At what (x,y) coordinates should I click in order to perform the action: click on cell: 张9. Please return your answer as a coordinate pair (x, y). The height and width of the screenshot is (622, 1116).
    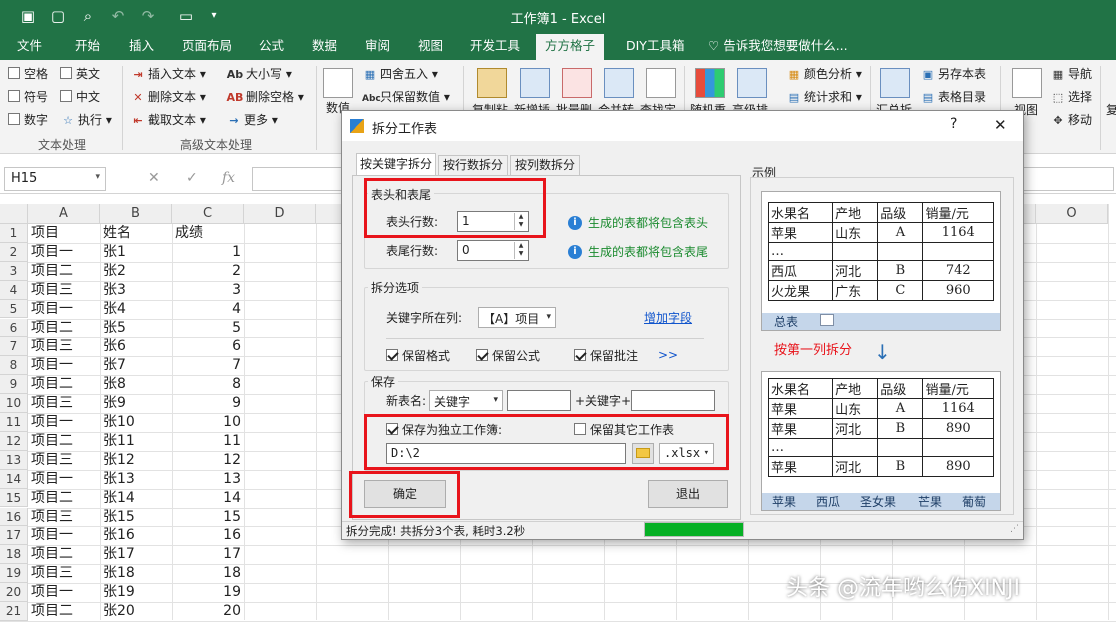
    Looking at the image, I should click on (136, 403).